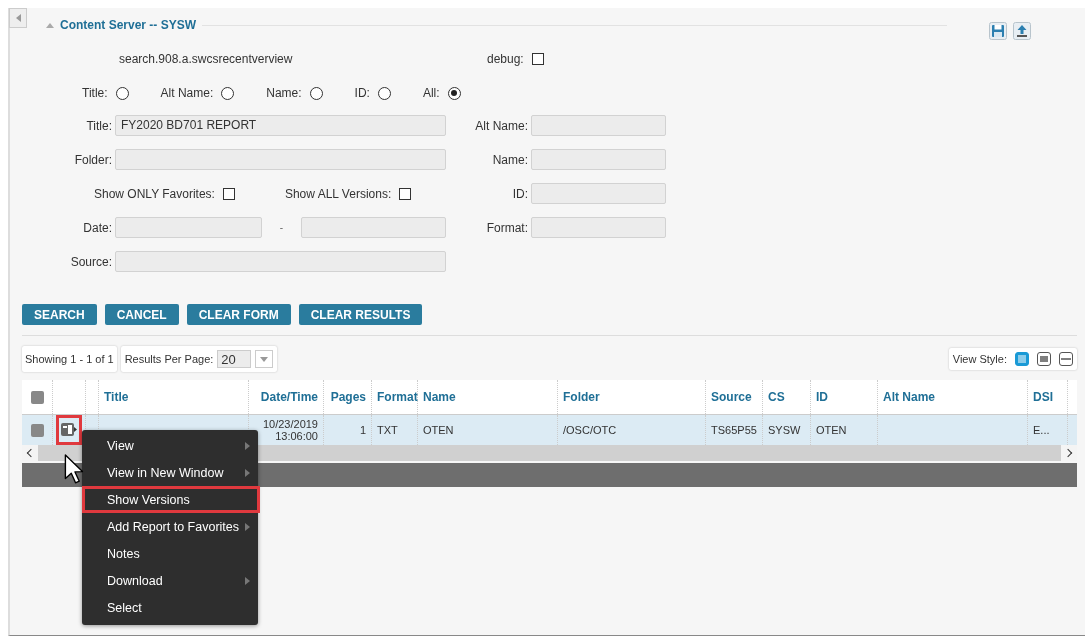  Describe the element at coordinates (822, 397) in the screenshot. I see `column-header: ID` at that location.